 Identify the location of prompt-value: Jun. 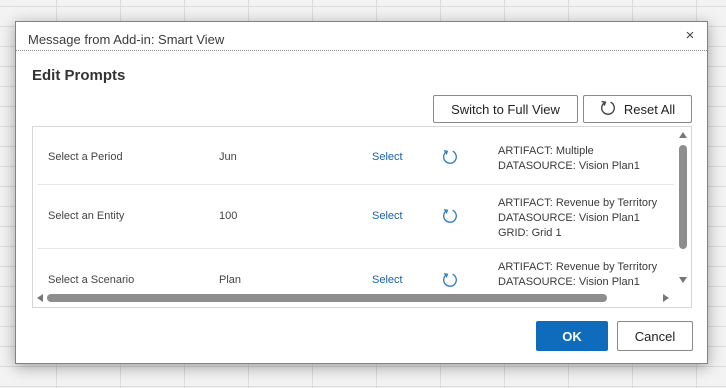
(228, 157).